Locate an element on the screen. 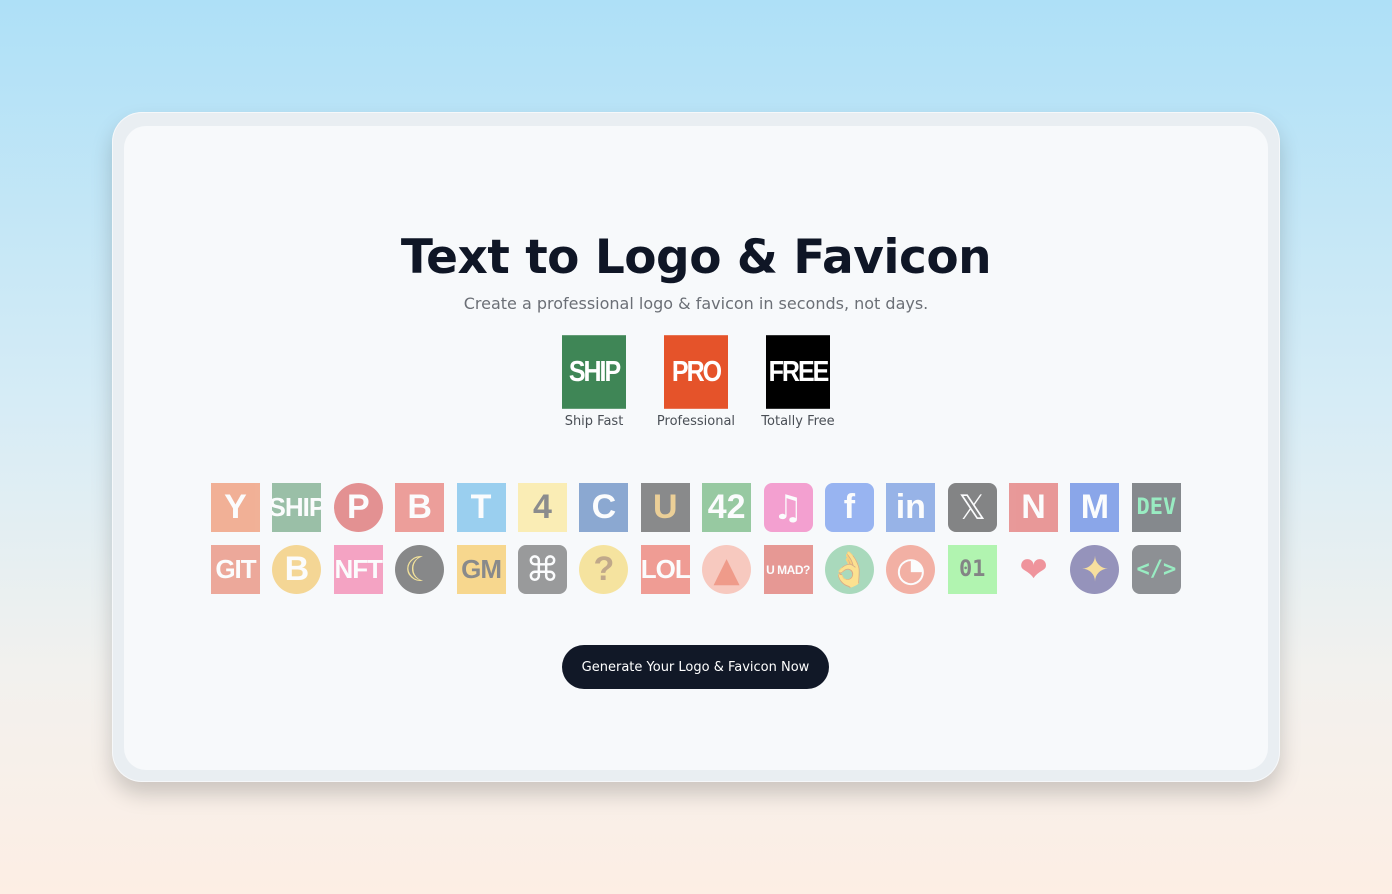 The image size is (1392, 894). example-logo-dev: DEV is located at coordinates (1156, 507).